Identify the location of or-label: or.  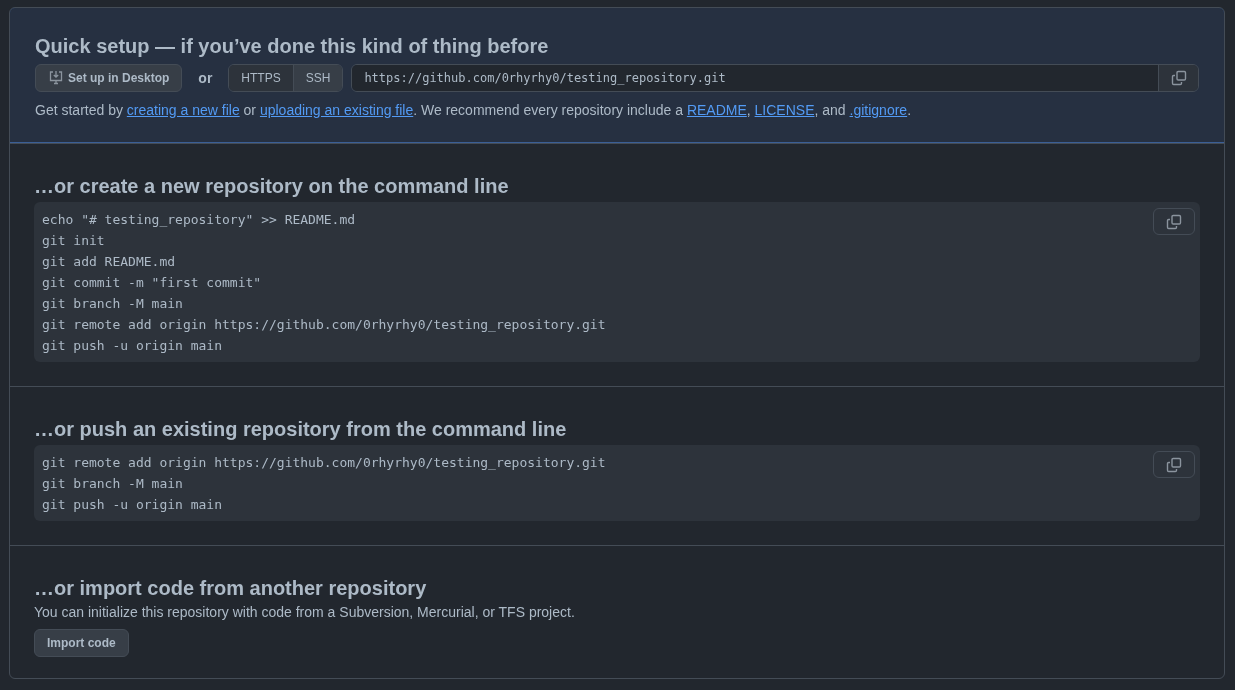
(205, 78).